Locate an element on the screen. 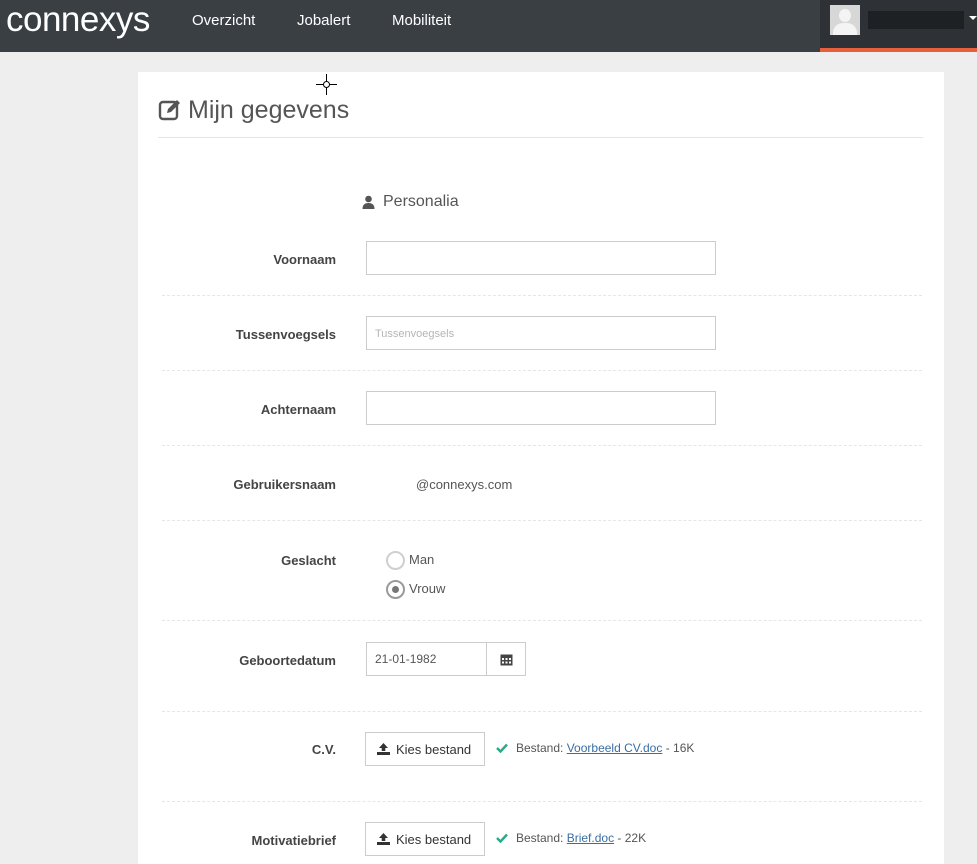 The image size is (977, 864). top-navbar: connexys Overzicht Jobalert Mobiliteit is located at coordinates (488, 26).